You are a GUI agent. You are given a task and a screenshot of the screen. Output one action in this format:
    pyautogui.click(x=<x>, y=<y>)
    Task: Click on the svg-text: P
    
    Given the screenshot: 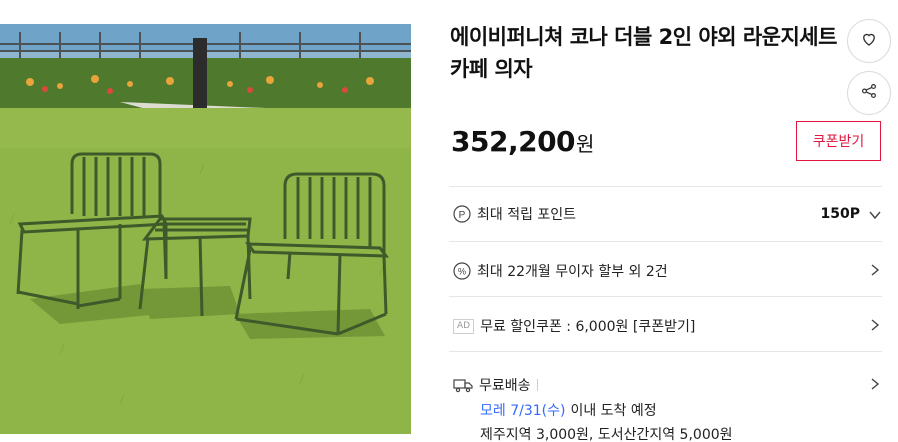 What is the action you would take?
    pyautogui.click(x=462, y=215)
    